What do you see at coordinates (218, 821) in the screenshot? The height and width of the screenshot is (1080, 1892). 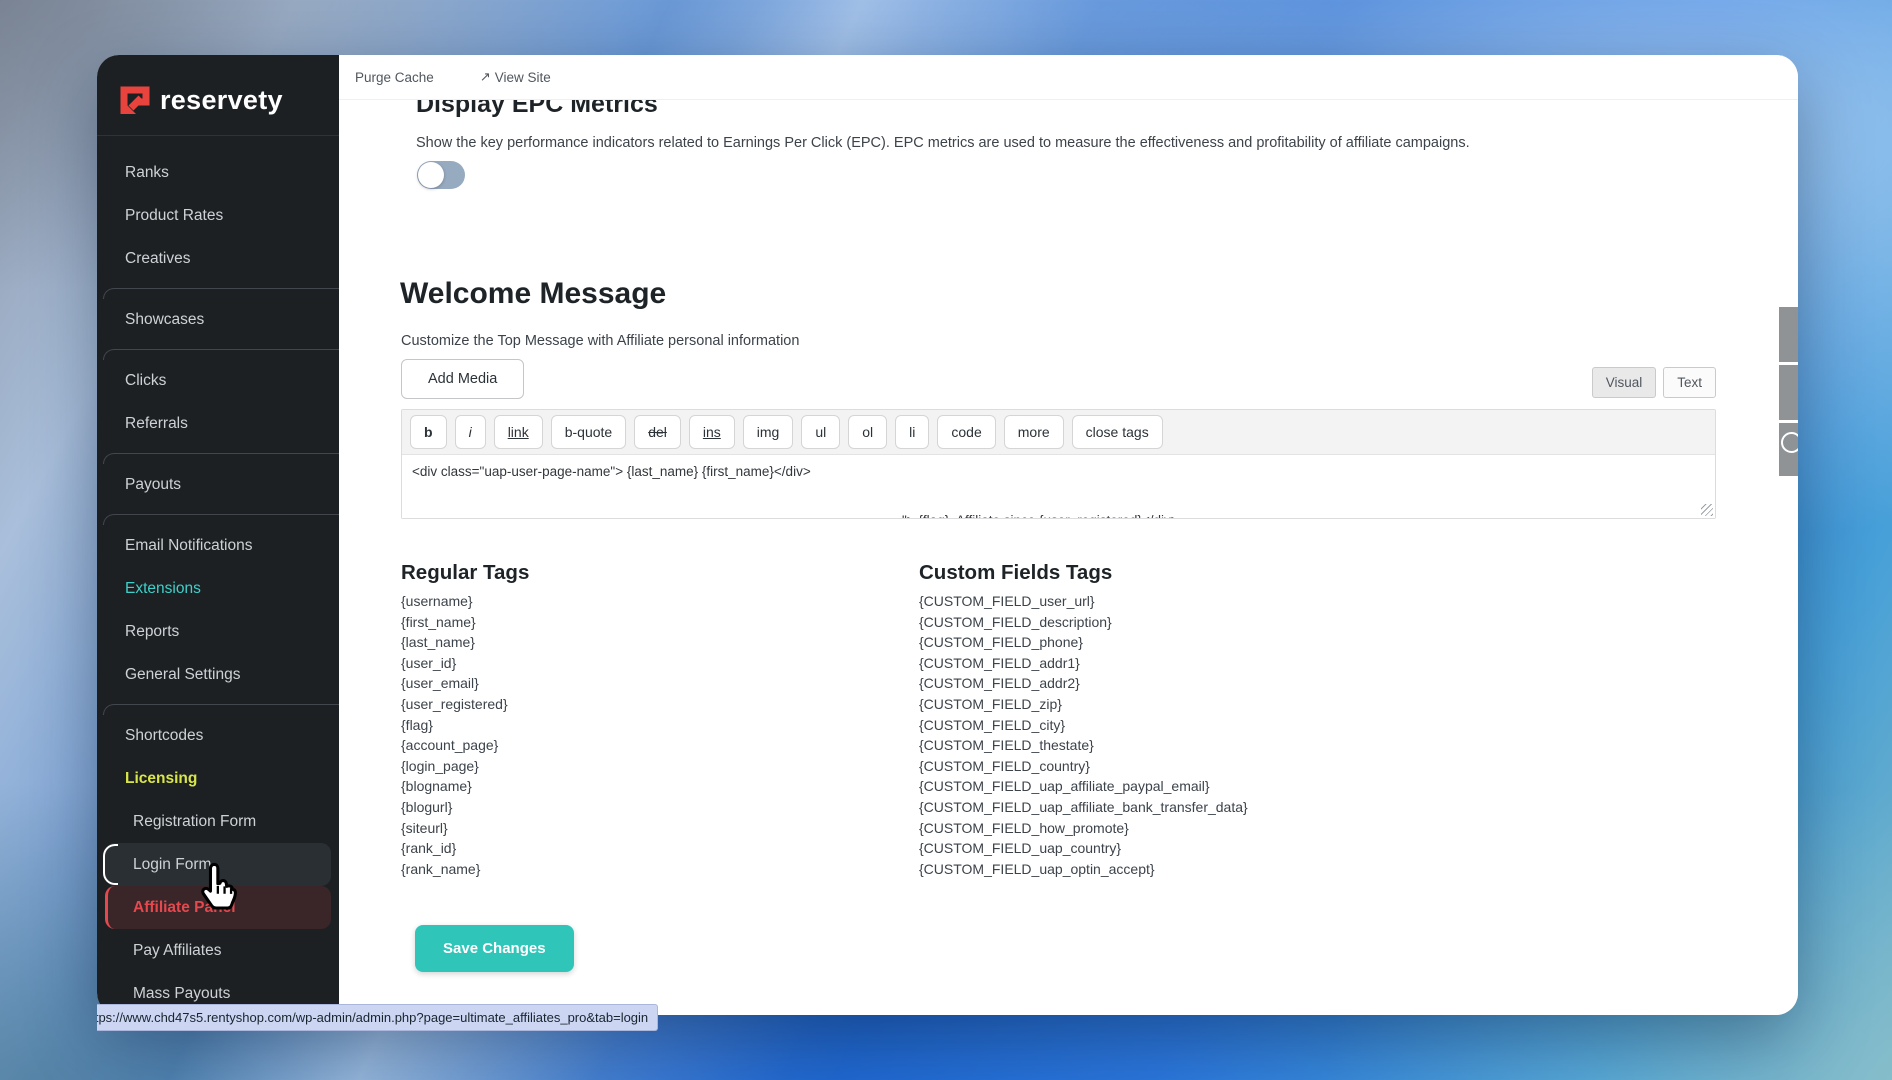 I see `sidebar-item-registration-form: Registration Form` at bounding box center [218, 821].